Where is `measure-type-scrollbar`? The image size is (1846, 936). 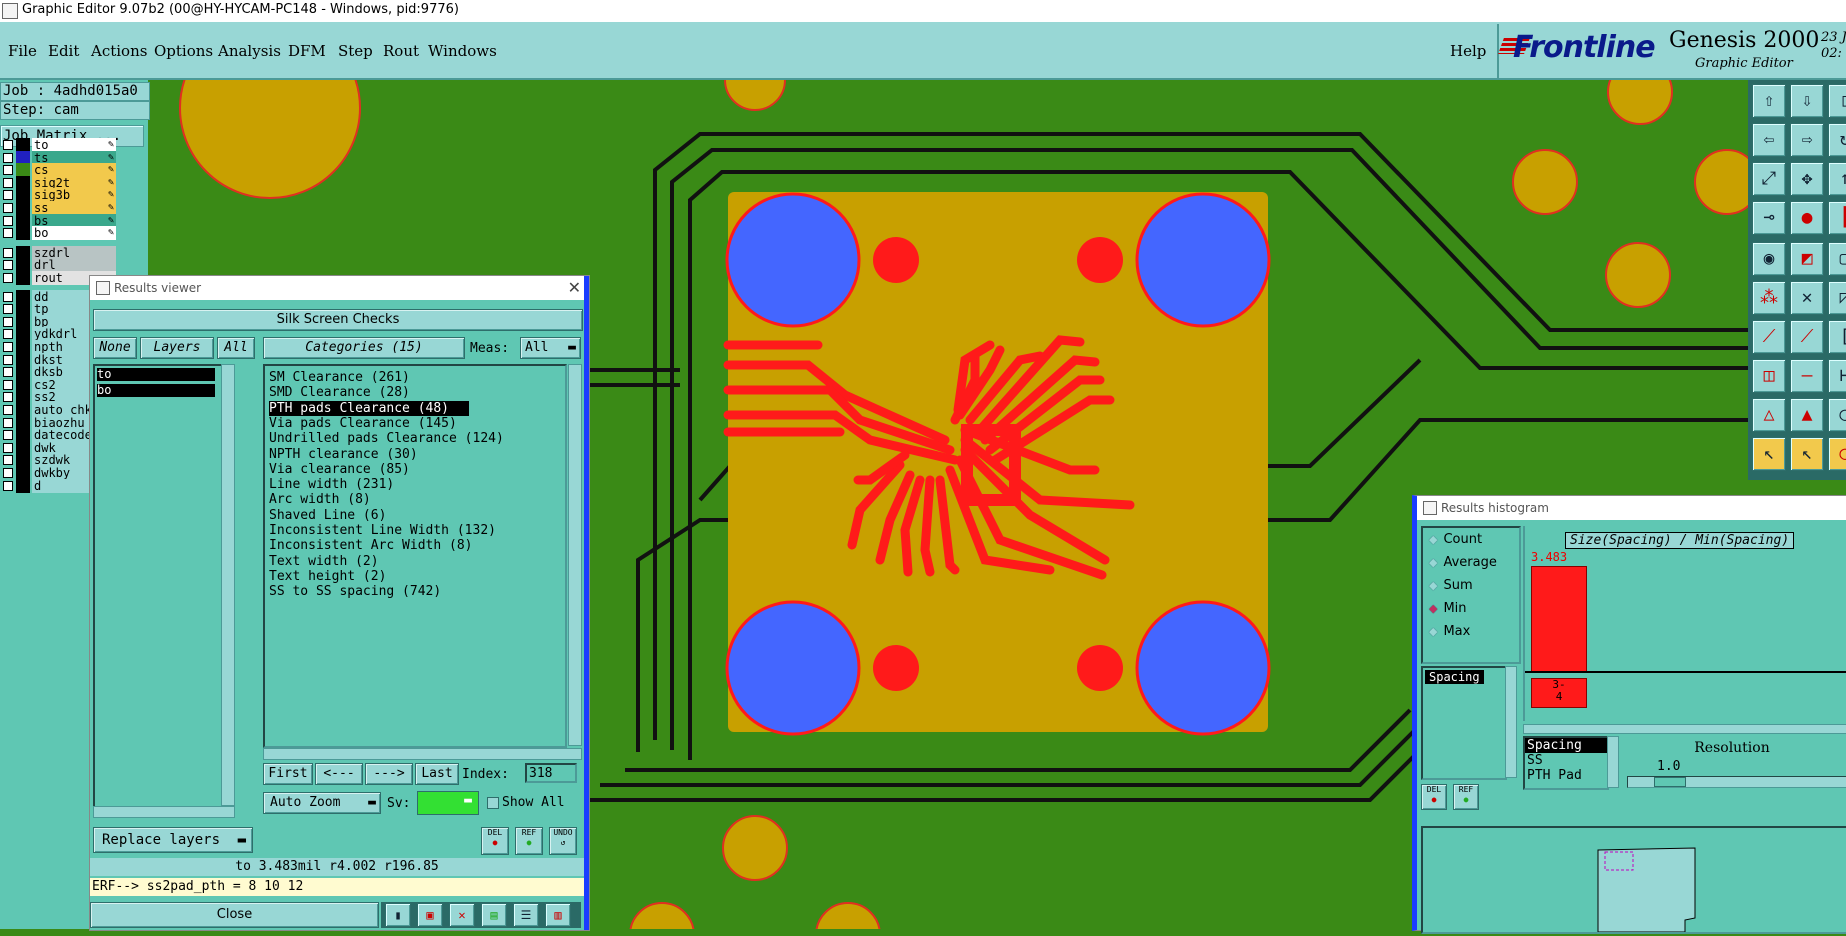 measure-type-scrollbar is located at coordinates (1613, 762).